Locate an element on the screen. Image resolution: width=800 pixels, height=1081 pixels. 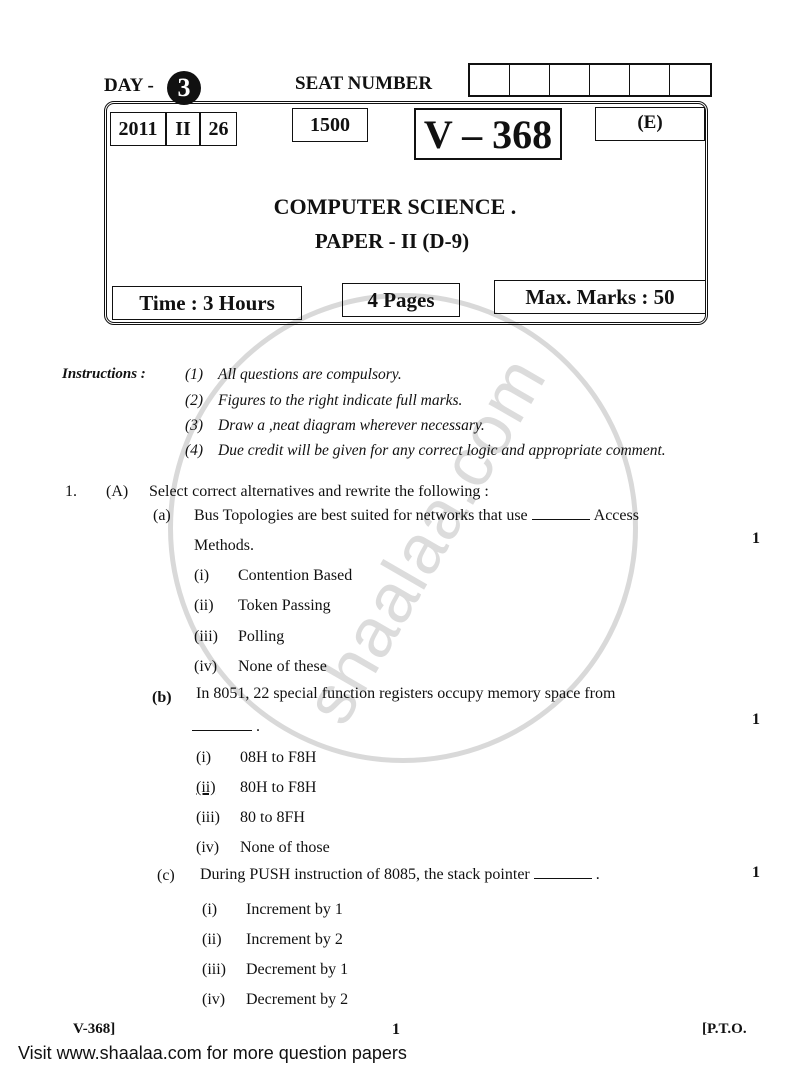
option-item: (iv) Decrement by 2 is located at coordinates (275, 1000).